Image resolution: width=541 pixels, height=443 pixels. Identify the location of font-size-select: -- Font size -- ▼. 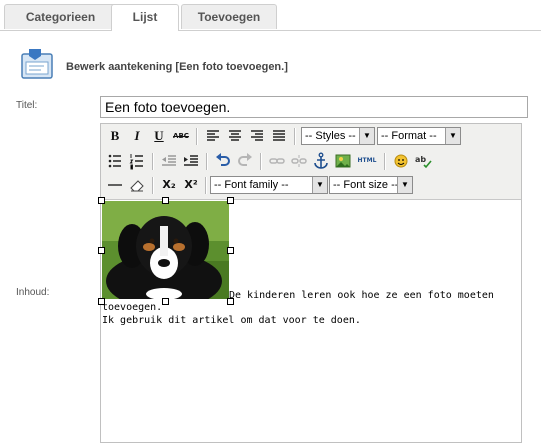
(371, 185).